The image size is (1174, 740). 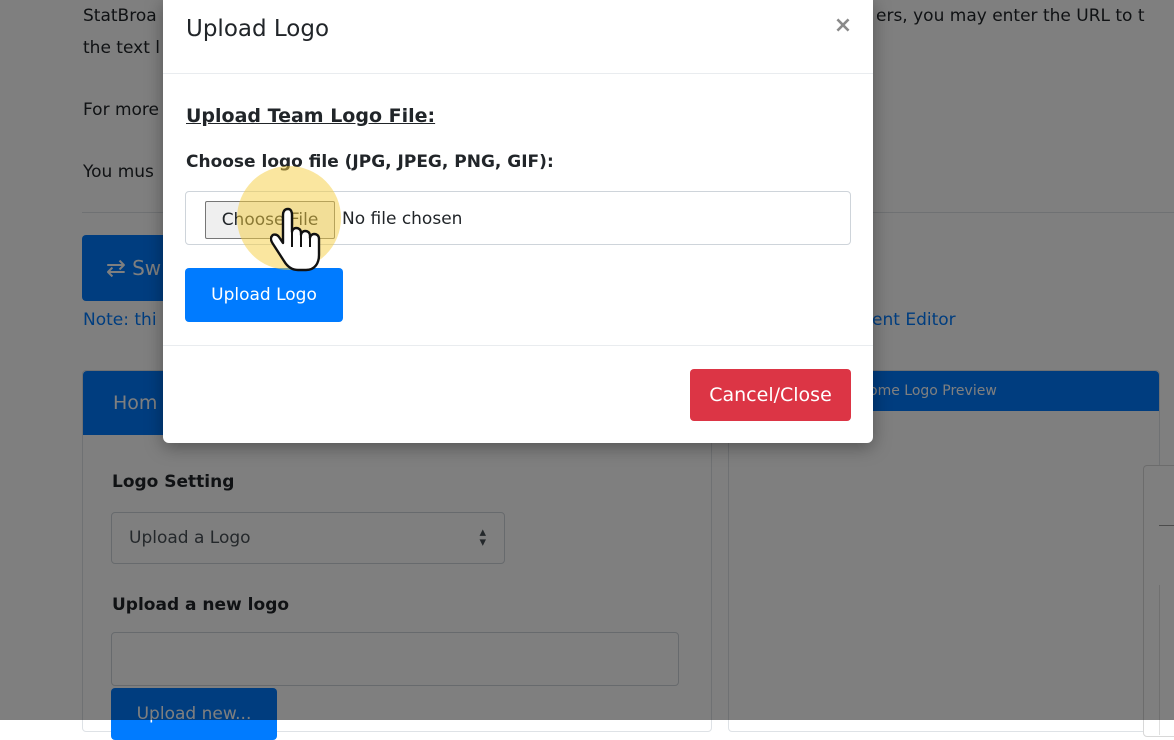 What do you see at coordinates (843, 26) in the screenshot?
I see `close-icon: ×` at bounding box center [843, 26].